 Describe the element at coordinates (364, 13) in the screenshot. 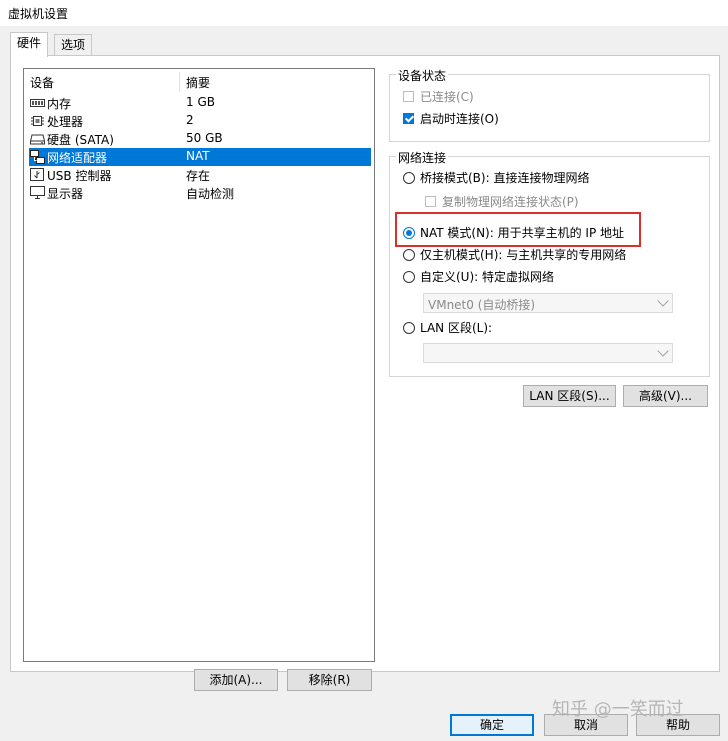

I see `title-bar: 虚拟机设置` at that location.